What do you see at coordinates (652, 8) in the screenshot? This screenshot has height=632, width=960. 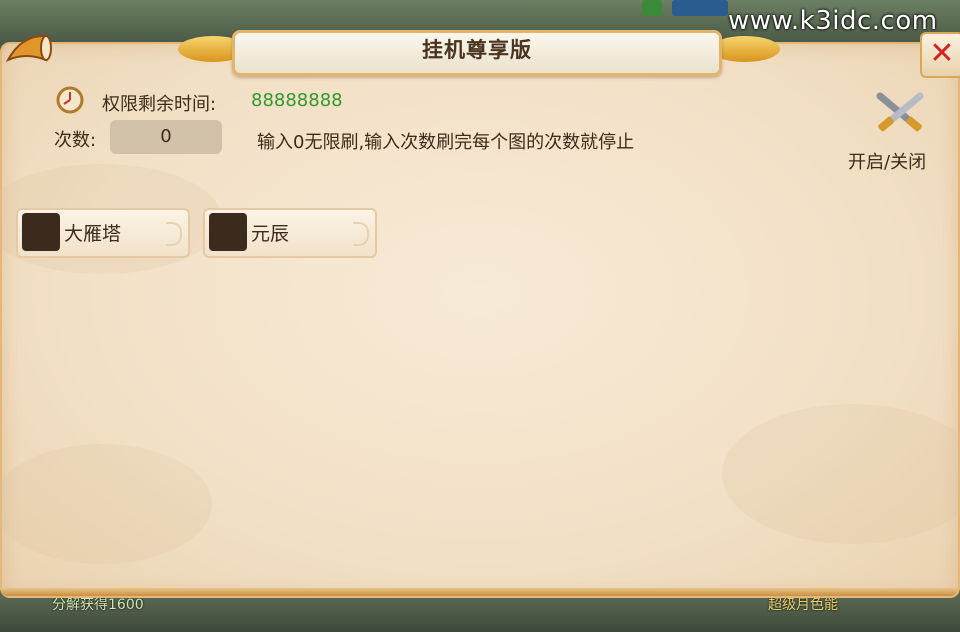 I see `hud-icon` at bounding box center [652, 8].